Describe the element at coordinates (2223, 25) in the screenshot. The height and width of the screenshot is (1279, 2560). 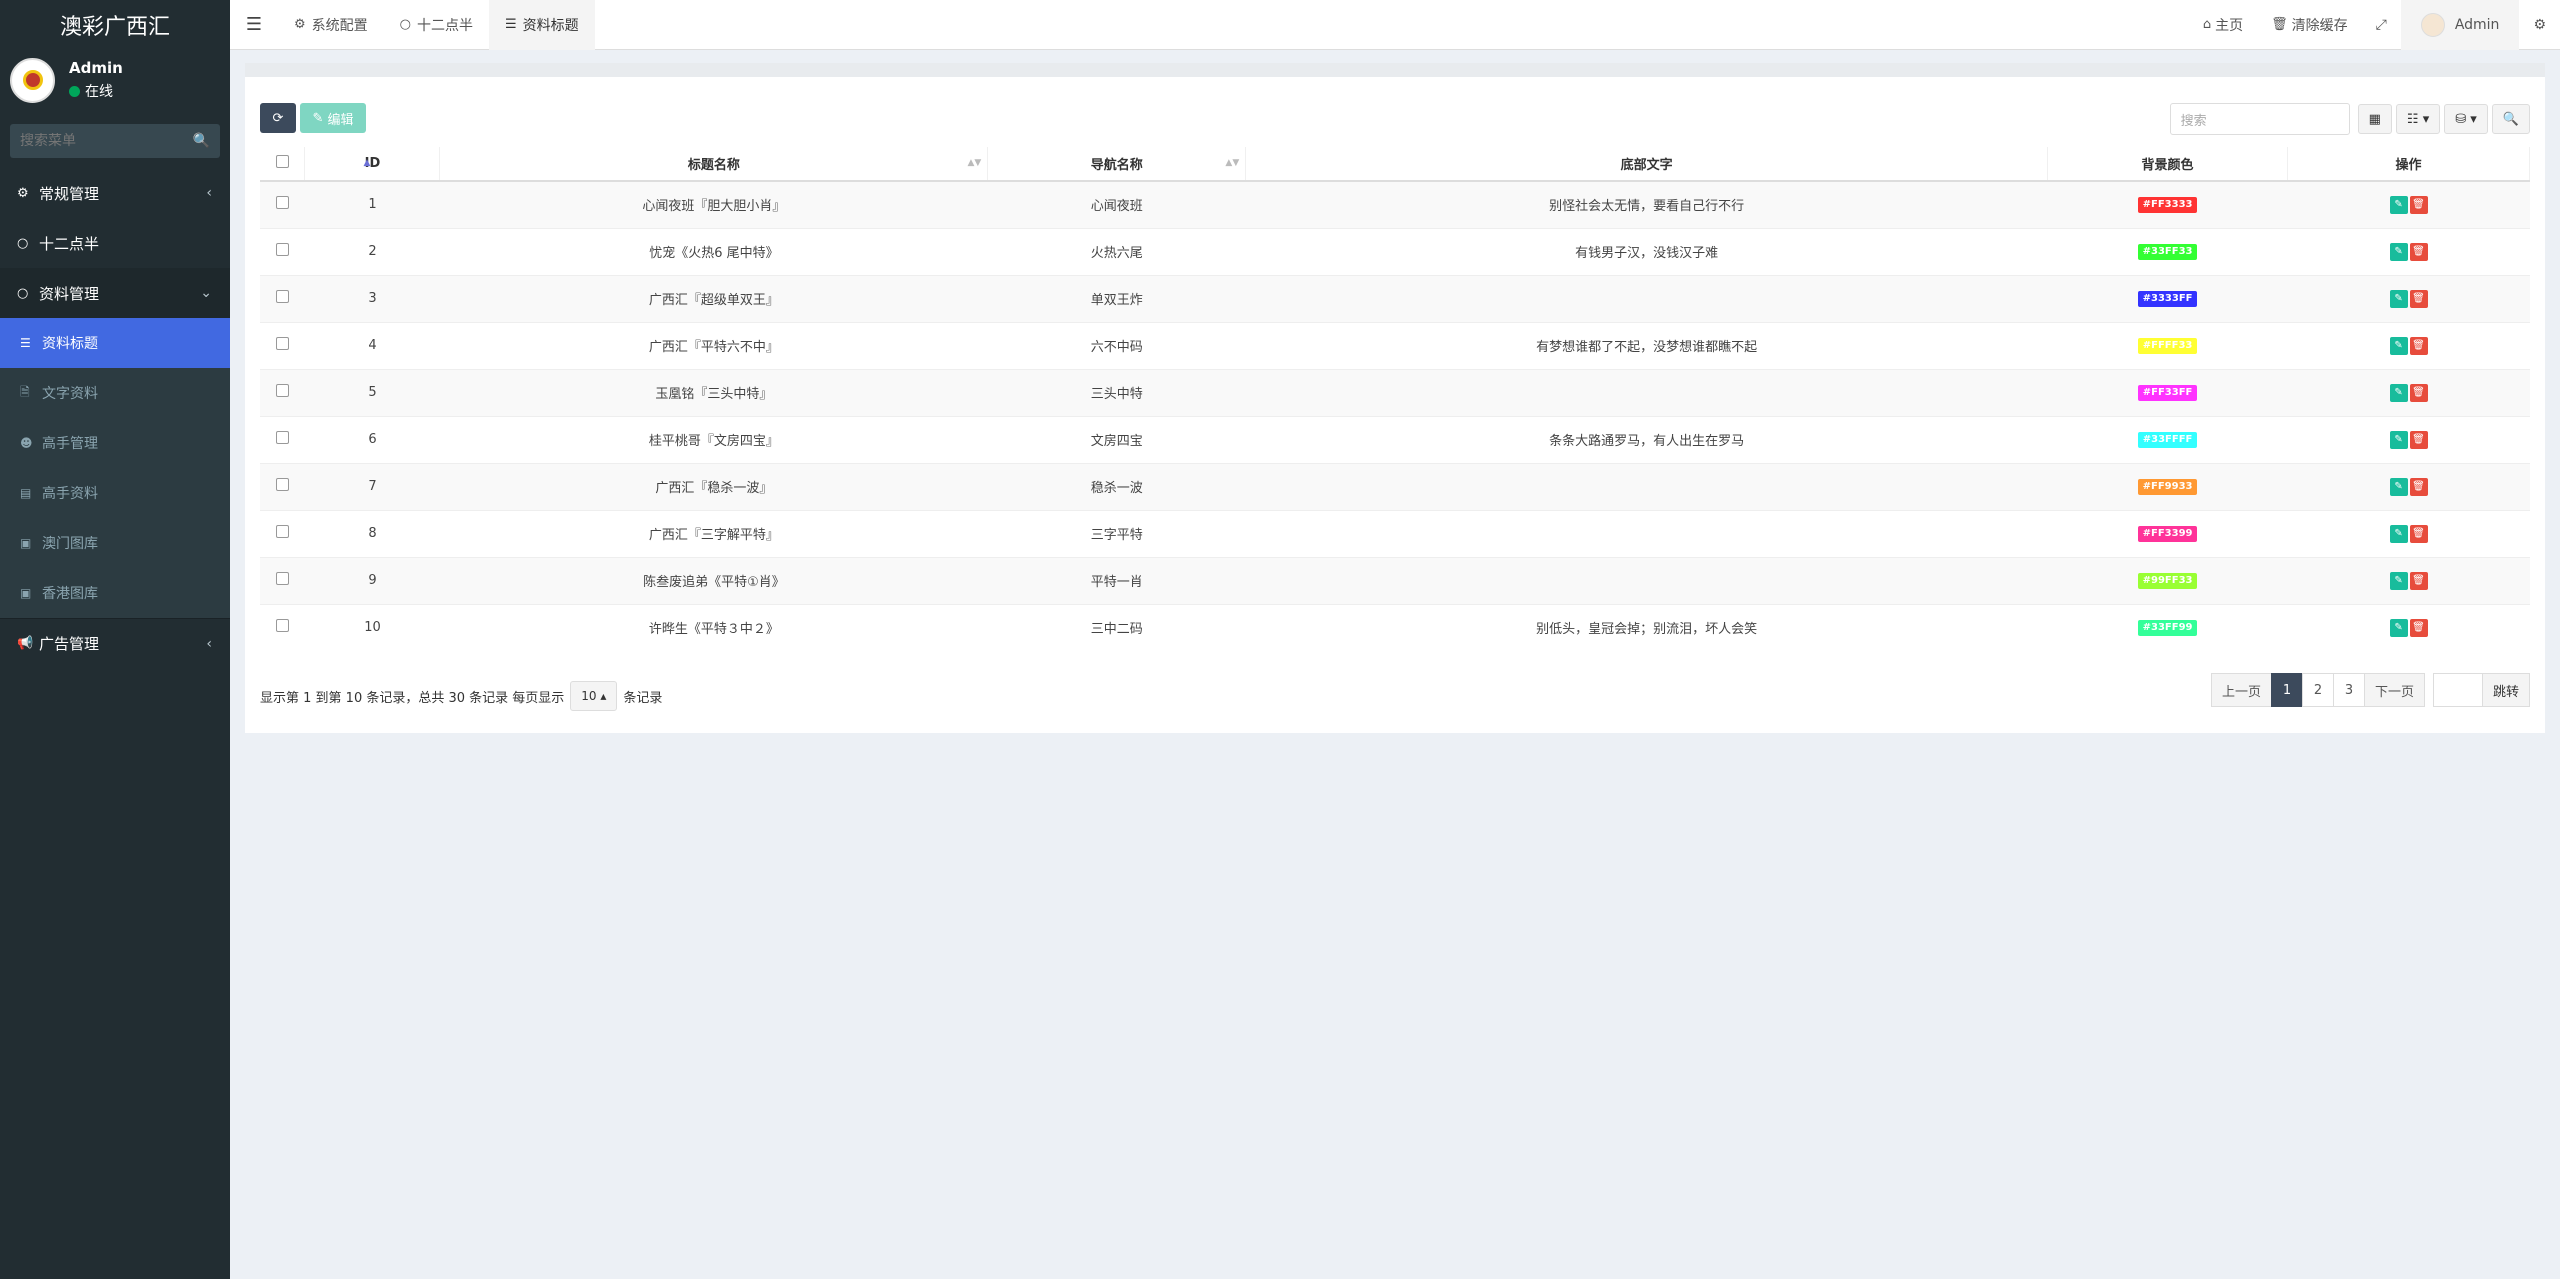
I see `home-link: ⌂ 主页` at that location.